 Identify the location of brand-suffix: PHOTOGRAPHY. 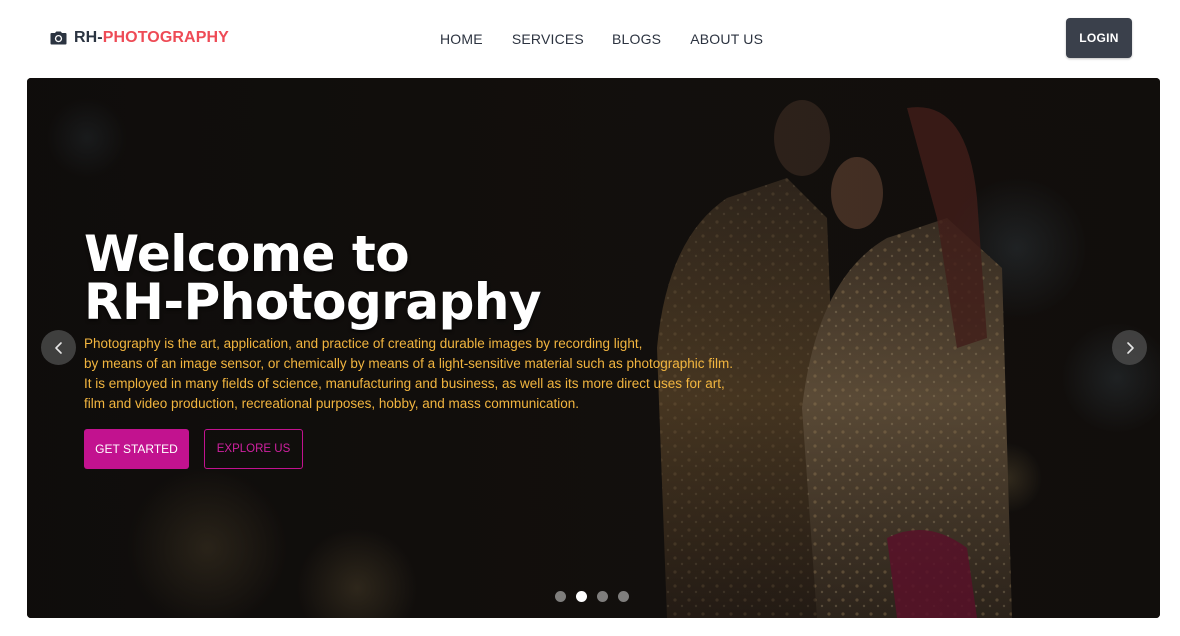
(165, 37).